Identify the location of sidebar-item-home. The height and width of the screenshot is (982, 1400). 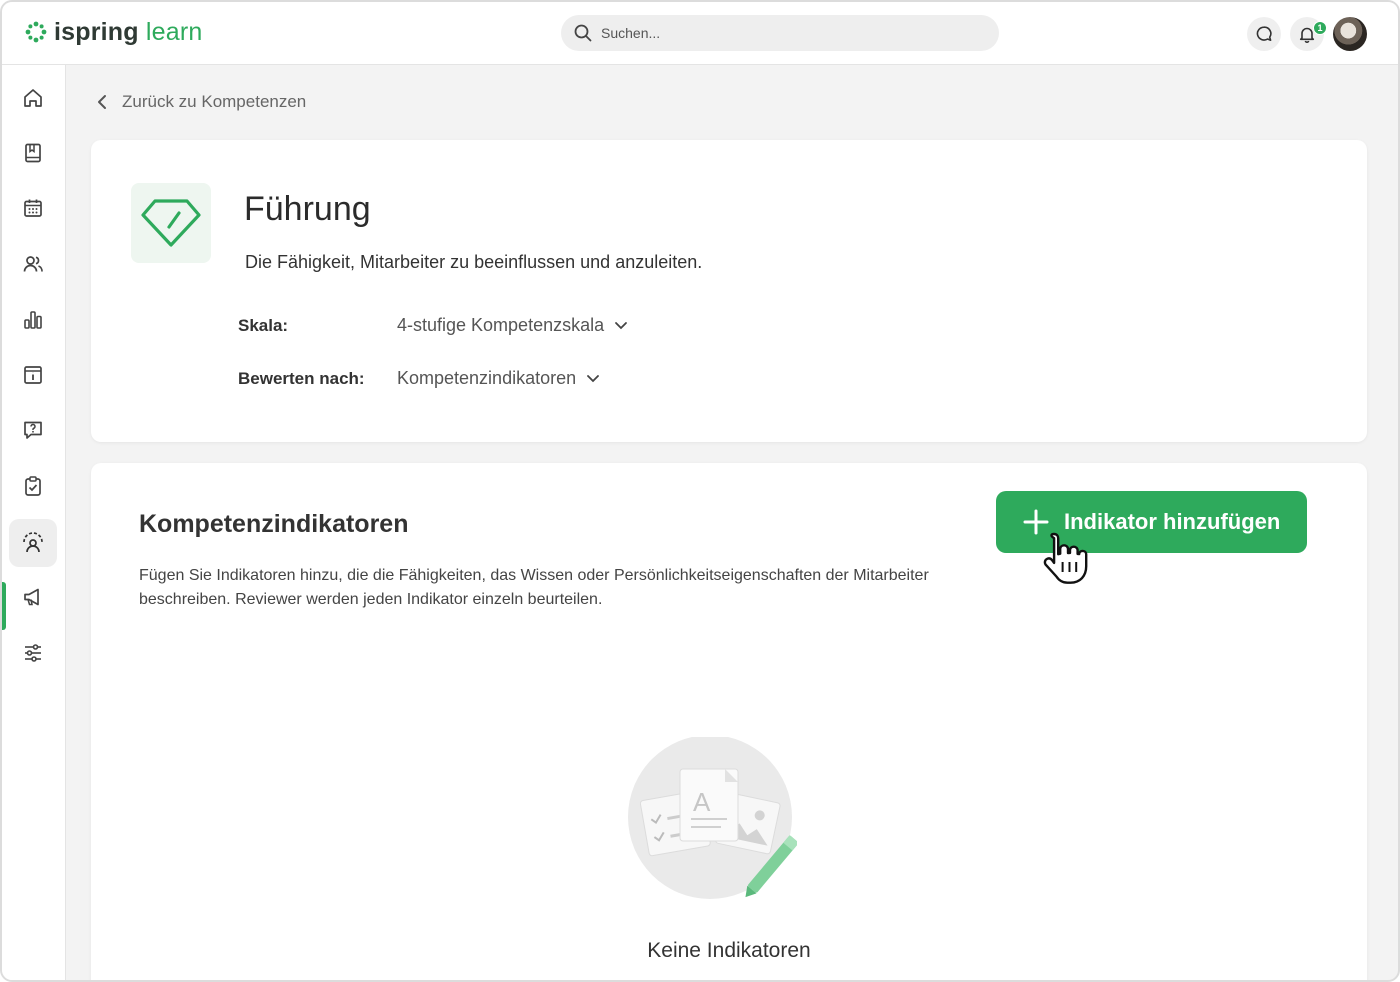
(33, 98).